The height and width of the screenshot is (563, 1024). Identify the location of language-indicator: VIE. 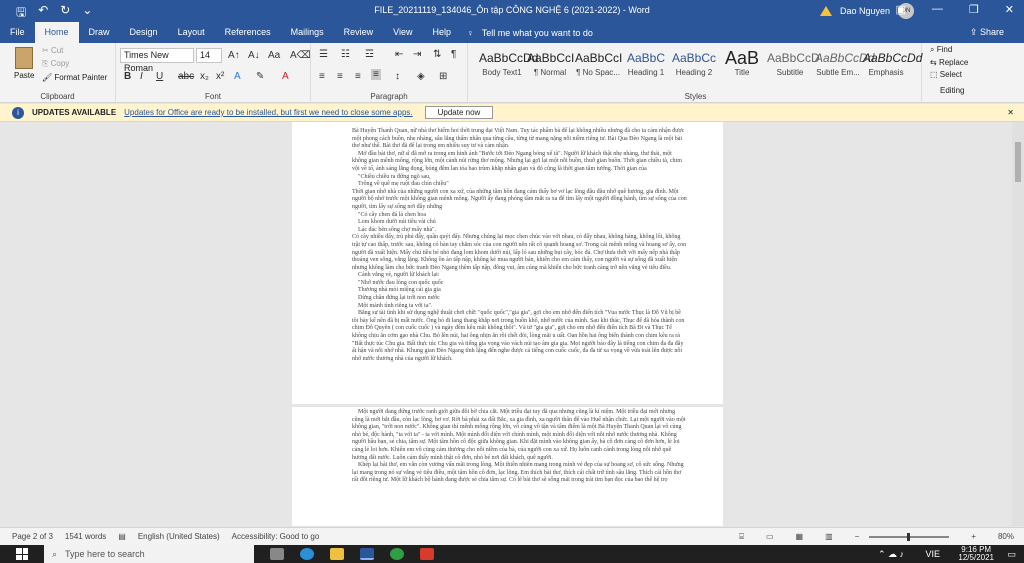
(932, 554).